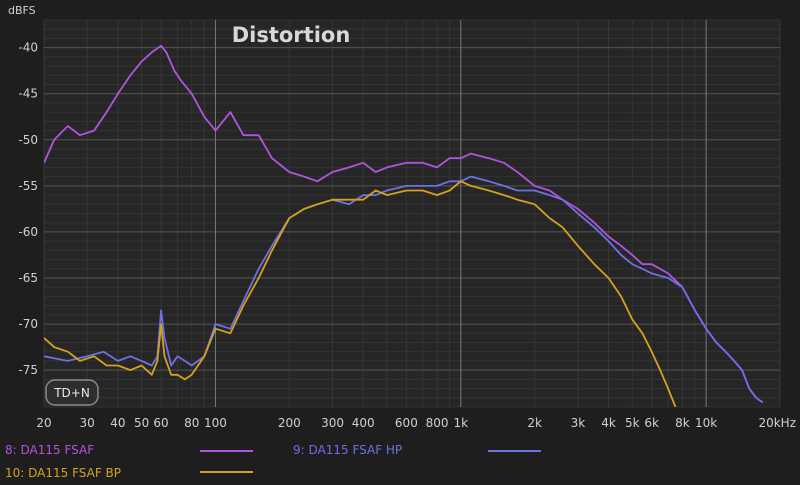 The image size is (800, 485). Describe the element at coordinates (63, 473) in the screenshot. I see `legend-label-10: 10: DA115 FSAF BP` at that location.